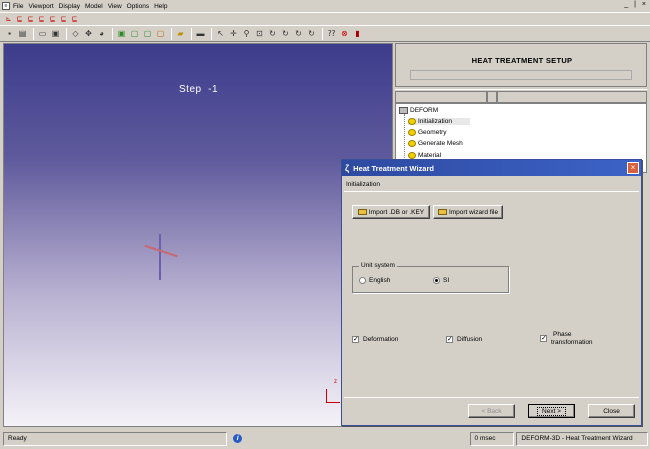 This screenshot has height=449, width=650. What do you see at coordinates (52, 19) in the screenshot?
I see `view-right-icon: ⊑` at bounding box center [52, 19].